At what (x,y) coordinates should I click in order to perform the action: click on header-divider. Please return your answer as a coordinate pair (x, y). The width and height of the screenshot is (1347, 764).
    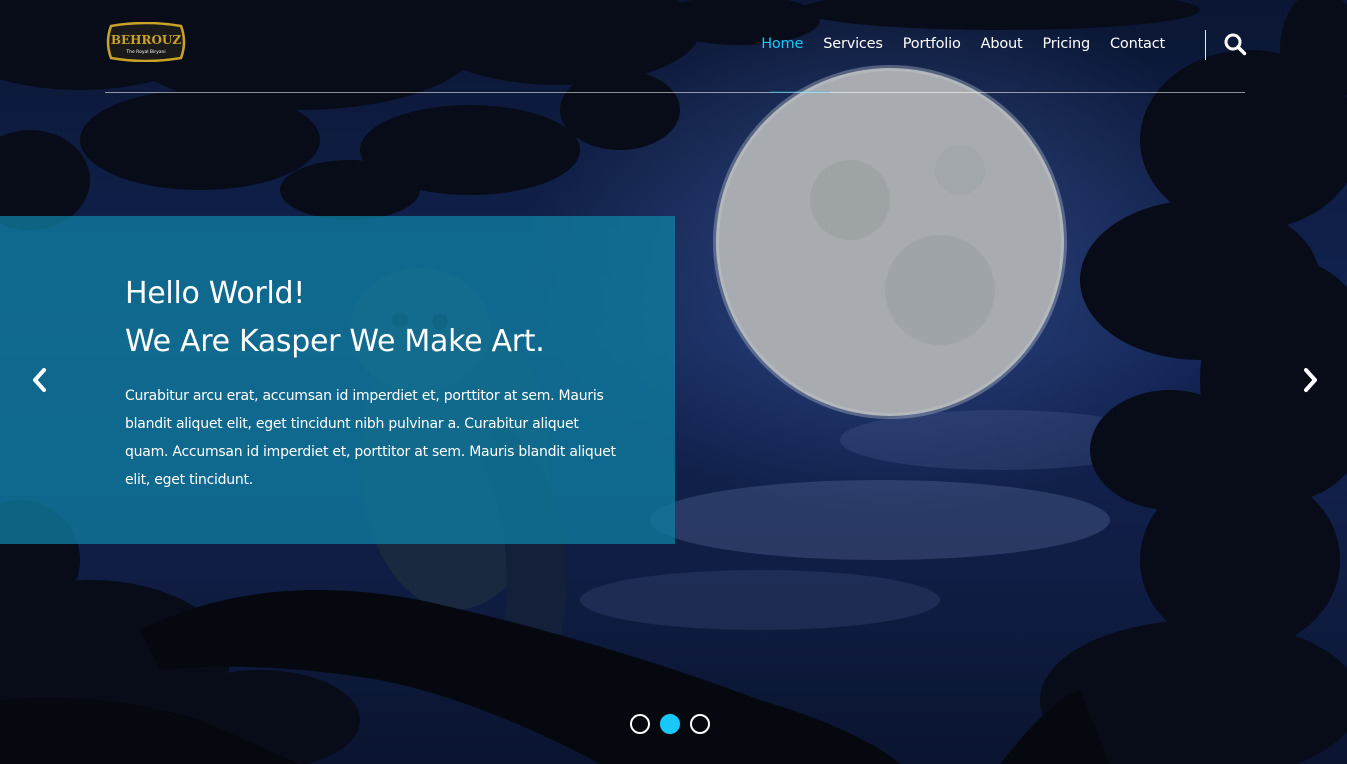
    Looking at the image, I should click on (1205, 45).